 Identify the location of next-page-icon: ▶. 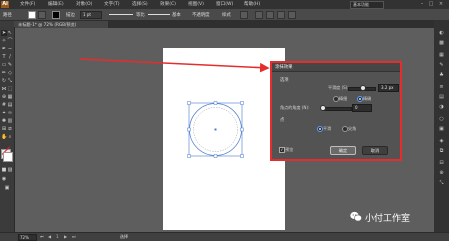
(65, 236).